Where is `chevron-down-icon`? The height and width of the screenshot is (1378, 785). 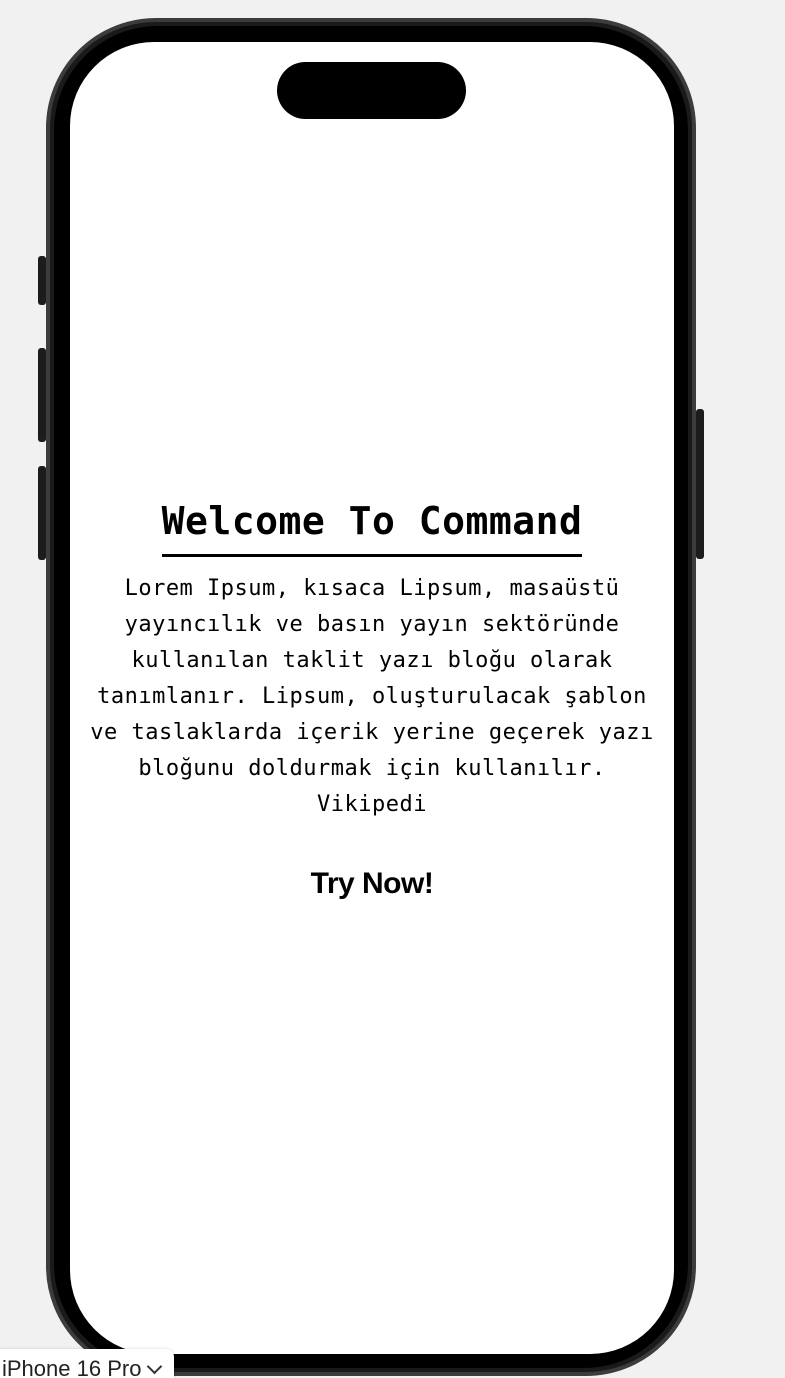
chevron-down-icon is located at coordinates (155, 1366).